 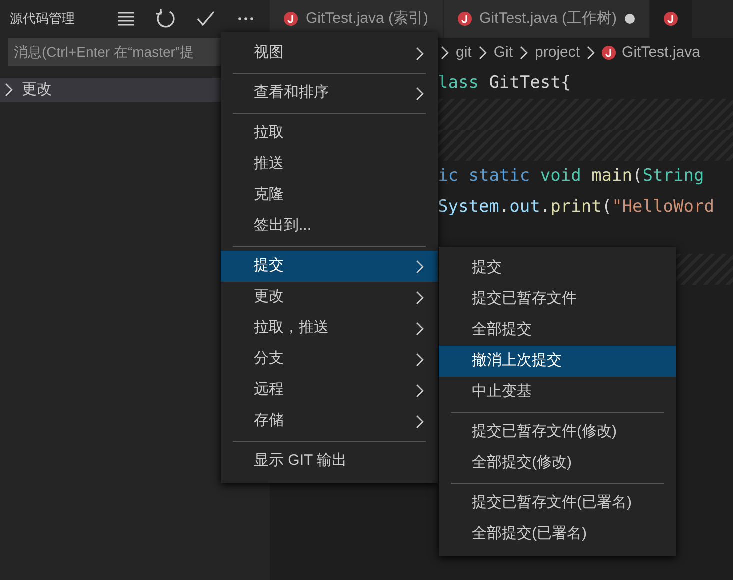 I want to click on code-line: System.out.print("HelloWord, so click(x=576, y=207).